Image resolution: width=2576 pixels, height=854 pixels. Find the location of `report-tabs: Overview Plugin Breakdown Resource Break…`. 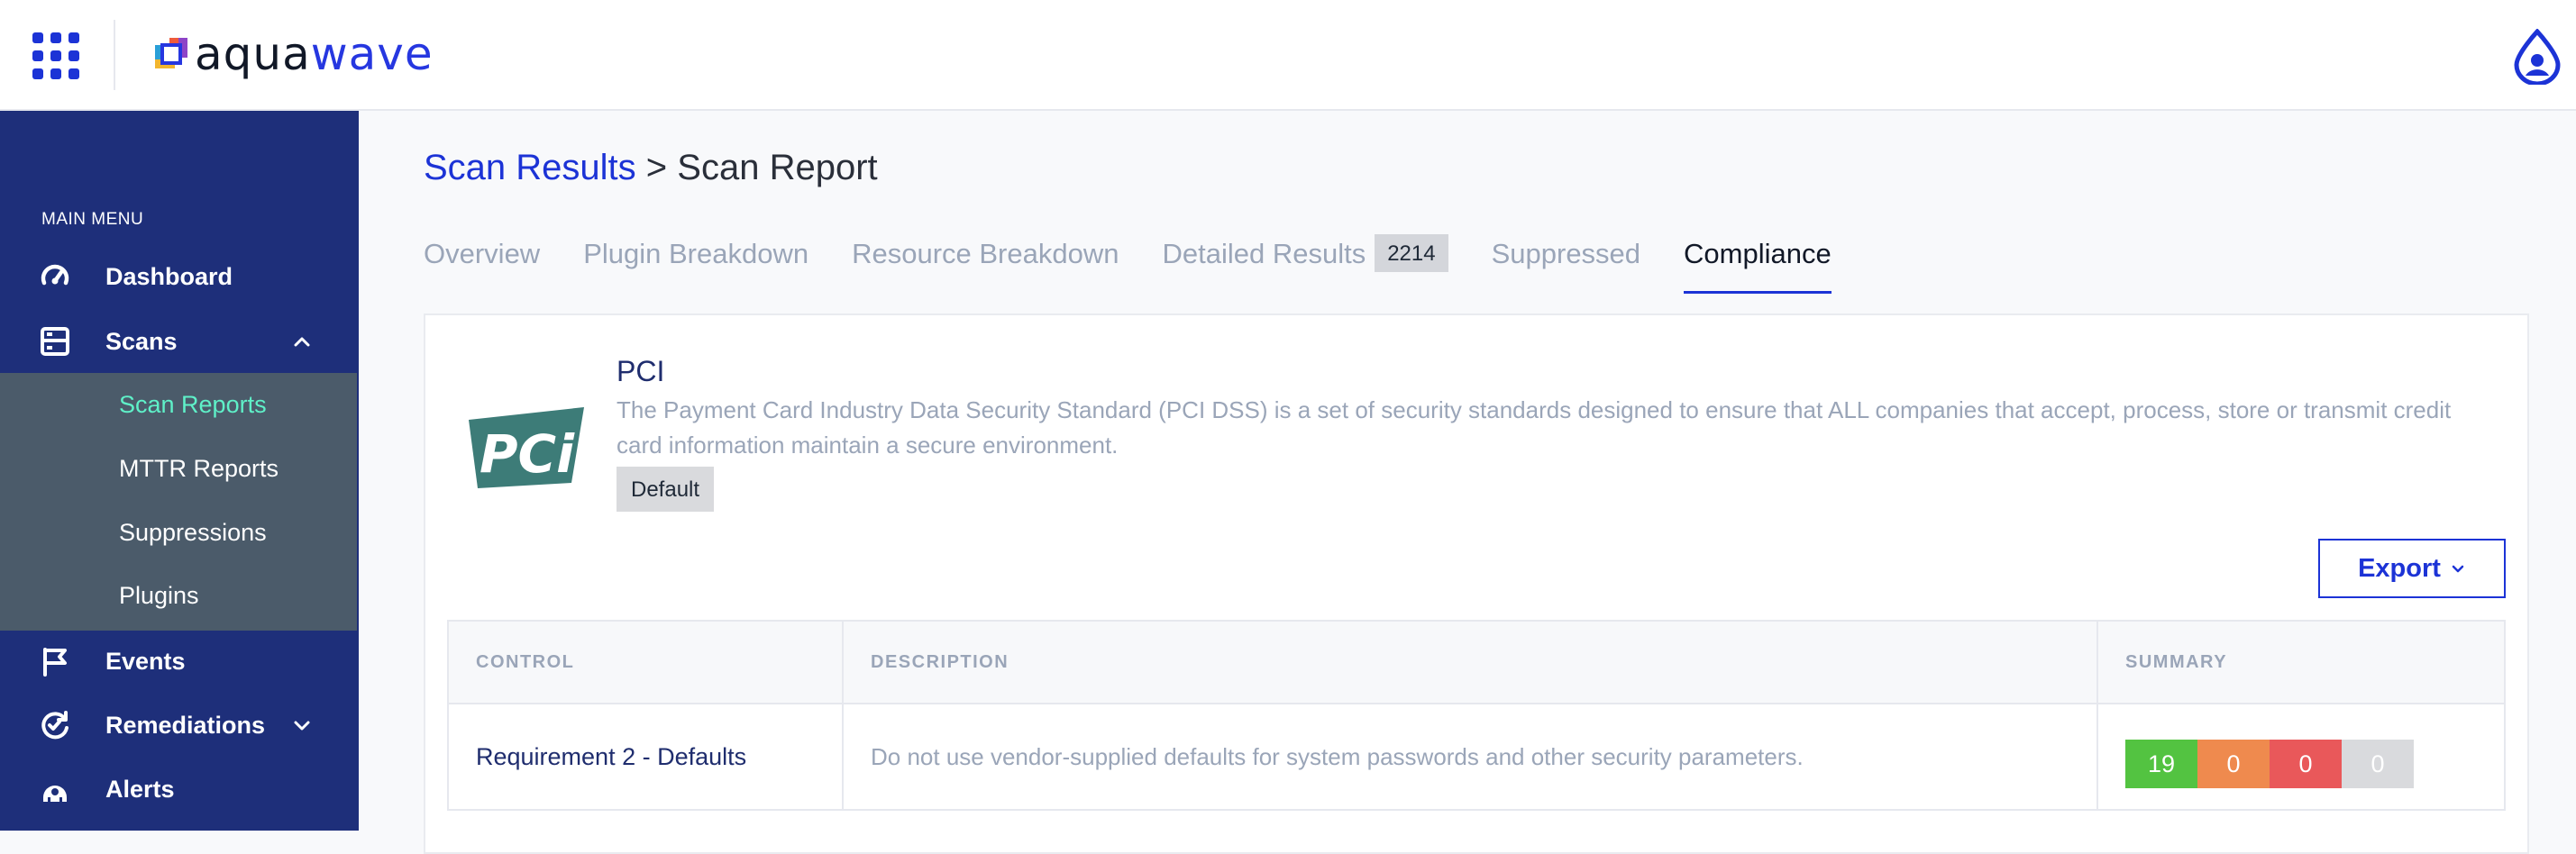

report-tabs: Overview Plugin Breakdown Resource Break… is located at coordinates (1149, 262).